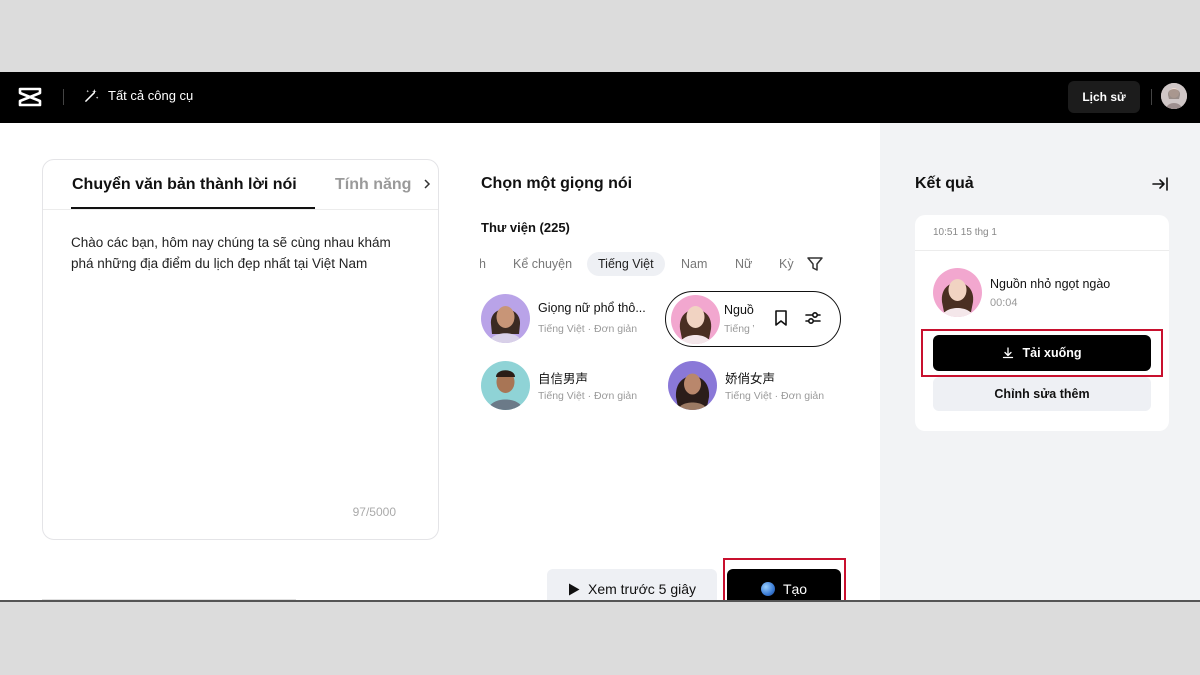 Image resolution: width=1200 pixels, height=675 pixels. Describe the element at coordinates (1042, 394) in the screenshot. I see `edit-more-button: Chỉnh sửa thêm` at that location.